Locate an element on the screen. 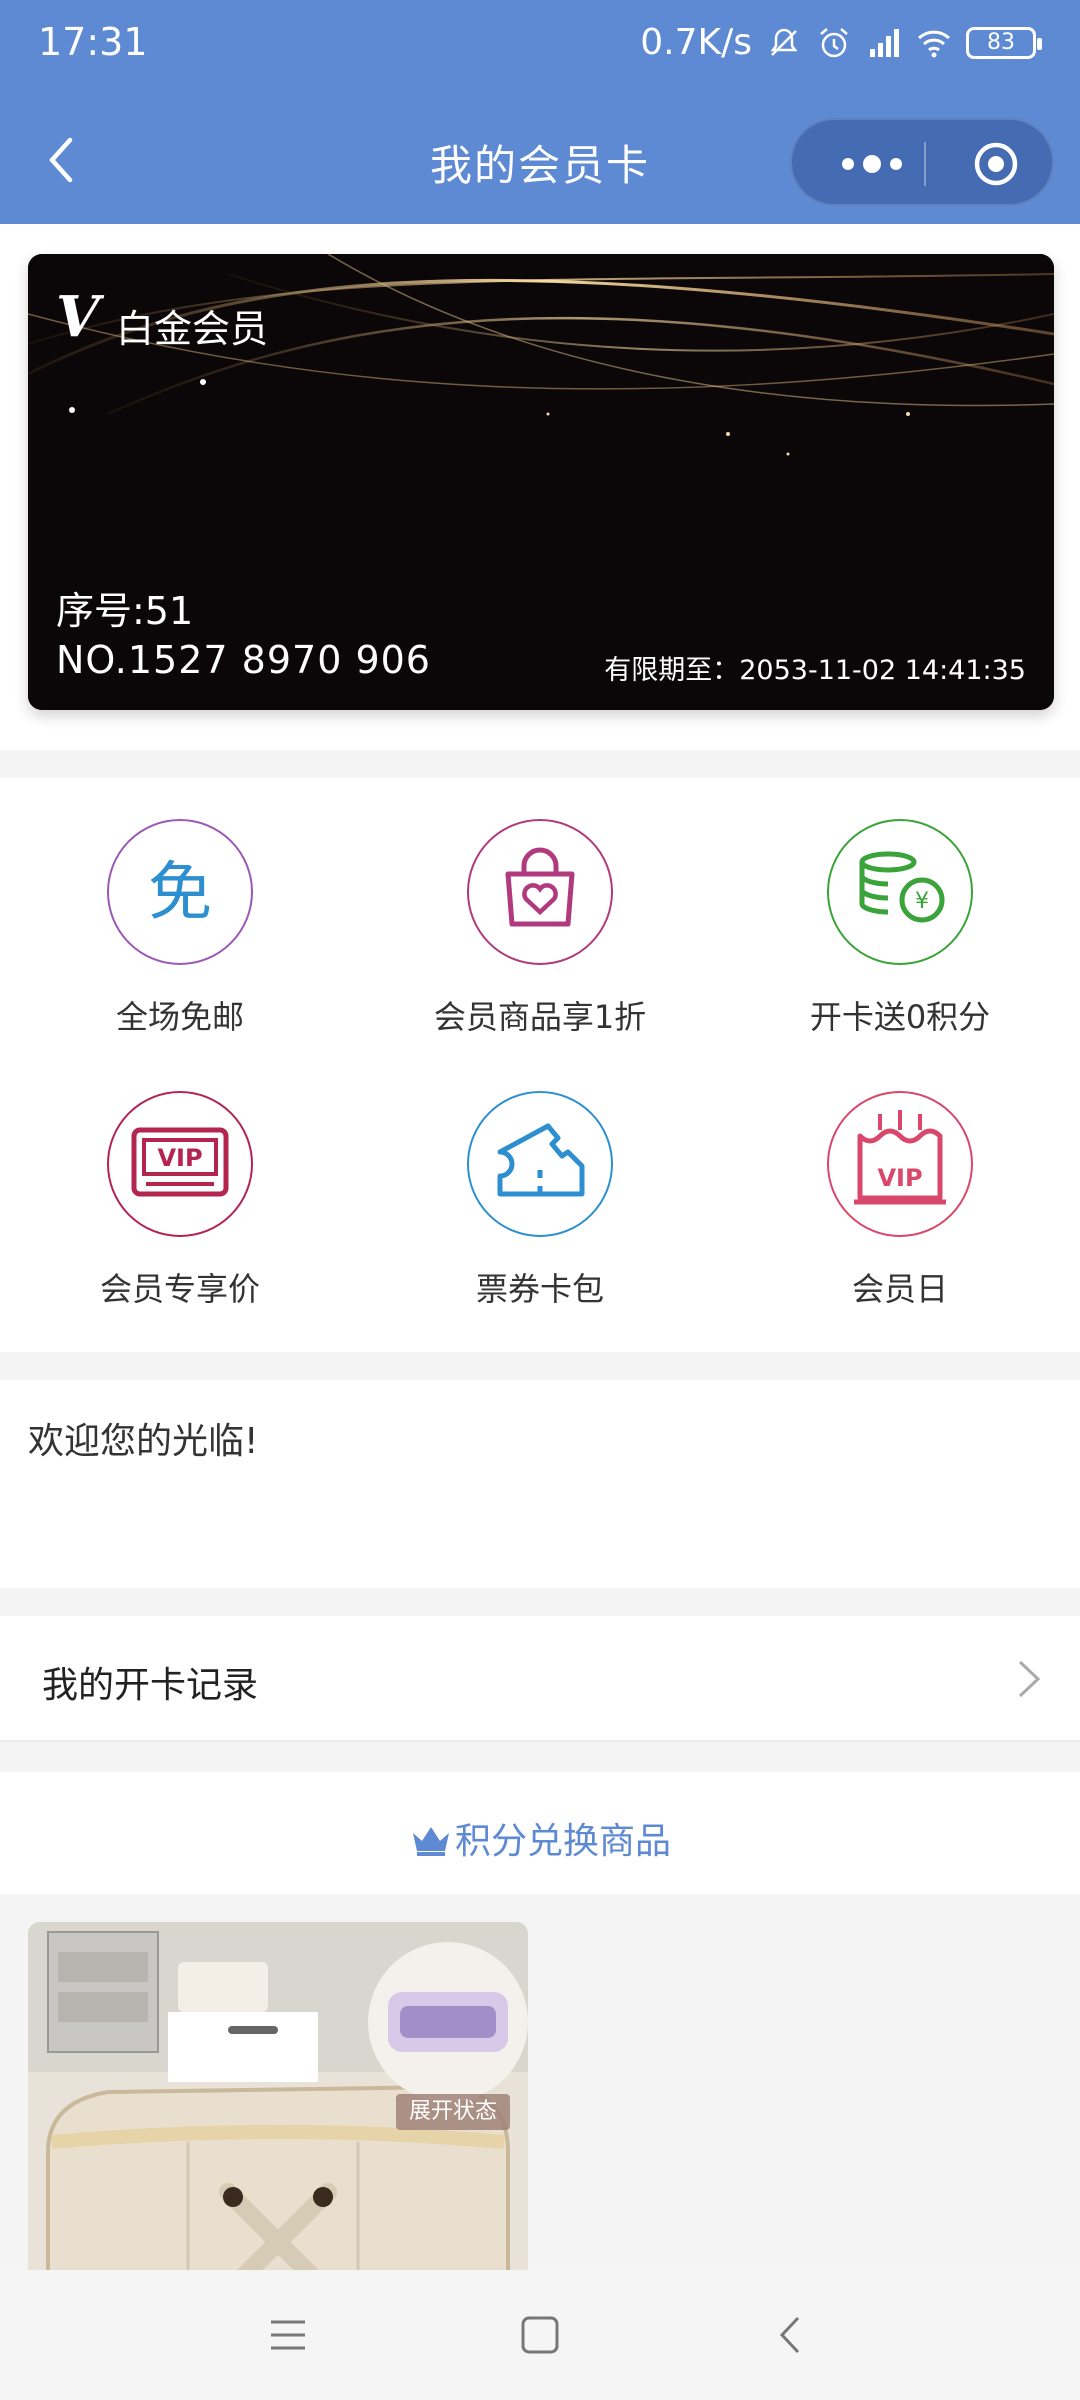  benefit-member-price: VIP 会员专享价 is located at coordinates (180, 1185).